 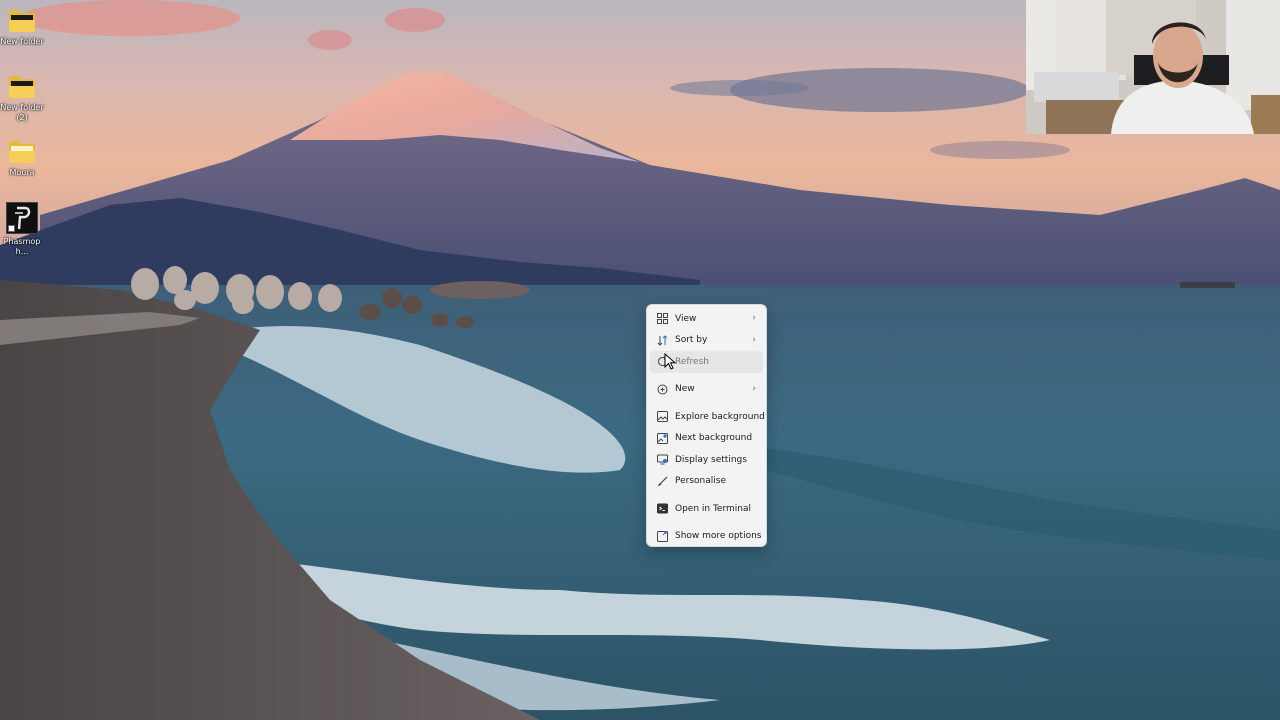 I want to click on view-grid-icon, so click(x=662, y=319).